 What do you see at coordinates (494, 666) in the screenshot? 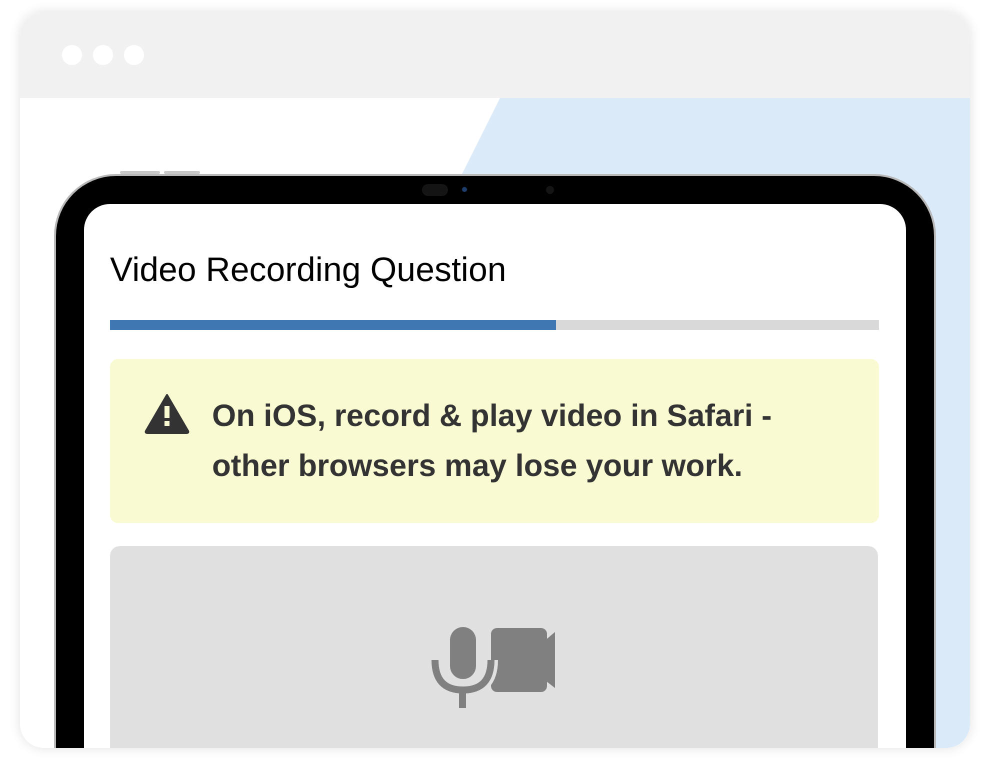
I see `microphone-camera-icon` at bounding box center [494, 666].